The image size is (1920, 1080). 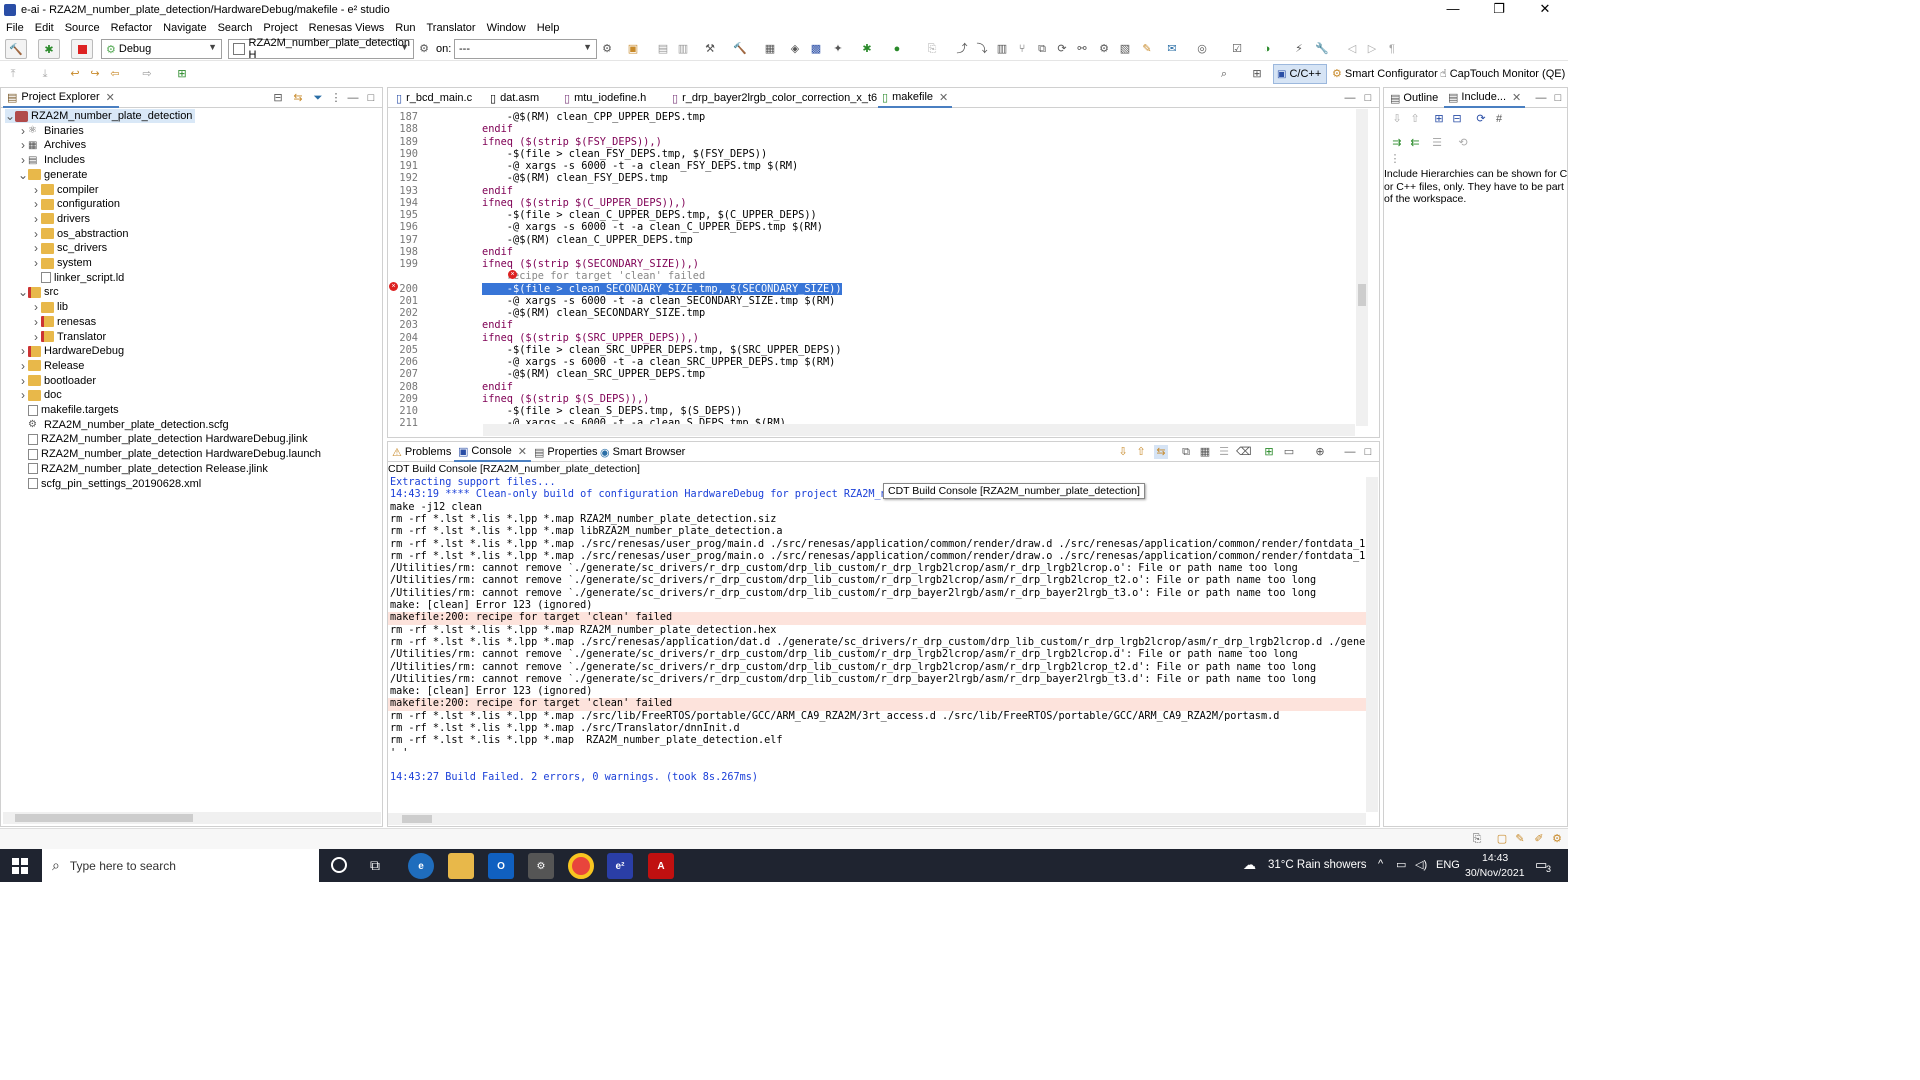 What do you see at coordinates (1202, 49) in the screenshot?
I see `search-file-icon: ◎` at bounding box center [1202, 49].